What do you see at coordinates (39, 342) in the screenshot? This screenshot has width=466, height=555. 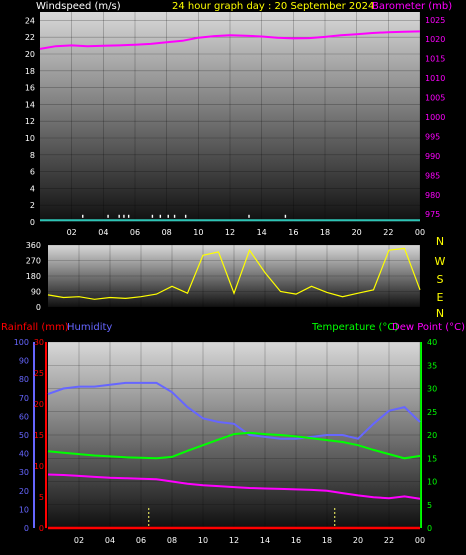 I see `rainfall-tick-label: 30` at bounding box center [39, 342].